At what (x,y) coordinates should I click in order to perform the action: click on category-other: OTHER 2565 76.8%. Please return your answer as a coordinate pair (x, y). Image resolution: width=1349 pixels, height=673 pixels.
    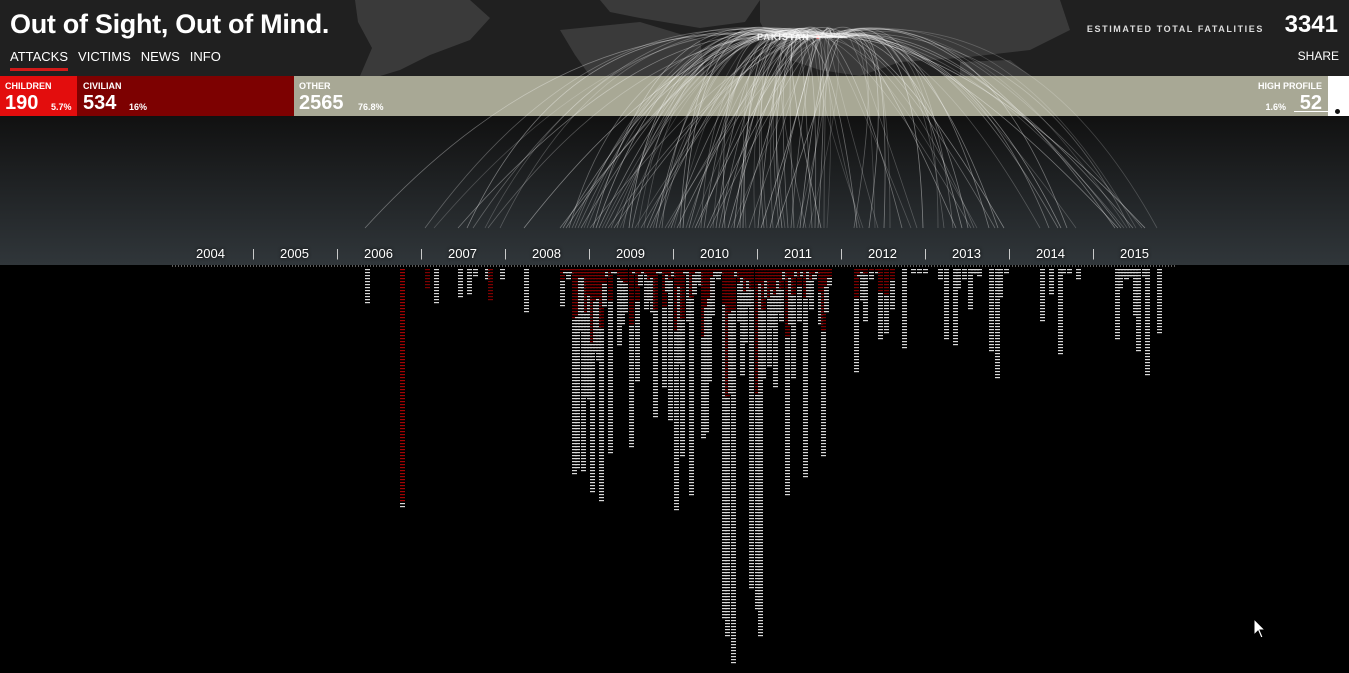
    Looking at the image, I should click on (811, 96).